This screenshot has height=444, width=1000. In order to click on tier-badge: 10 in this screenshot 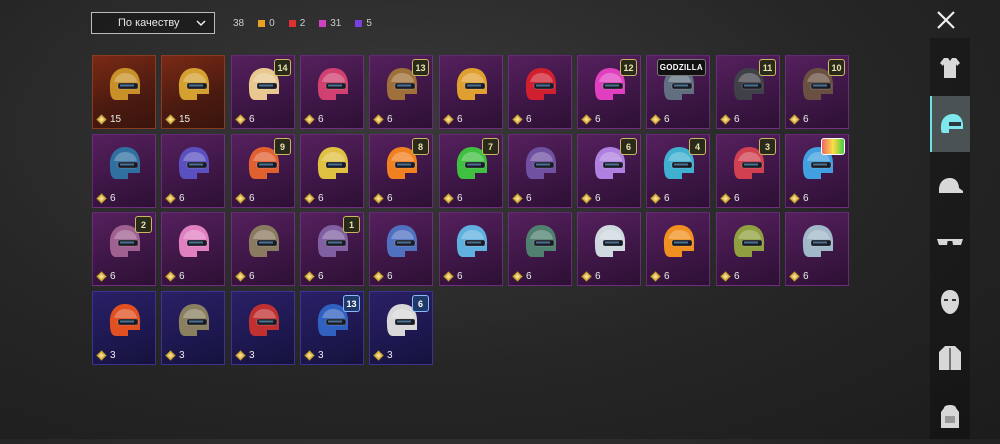, I will do `click(836, 67)`.